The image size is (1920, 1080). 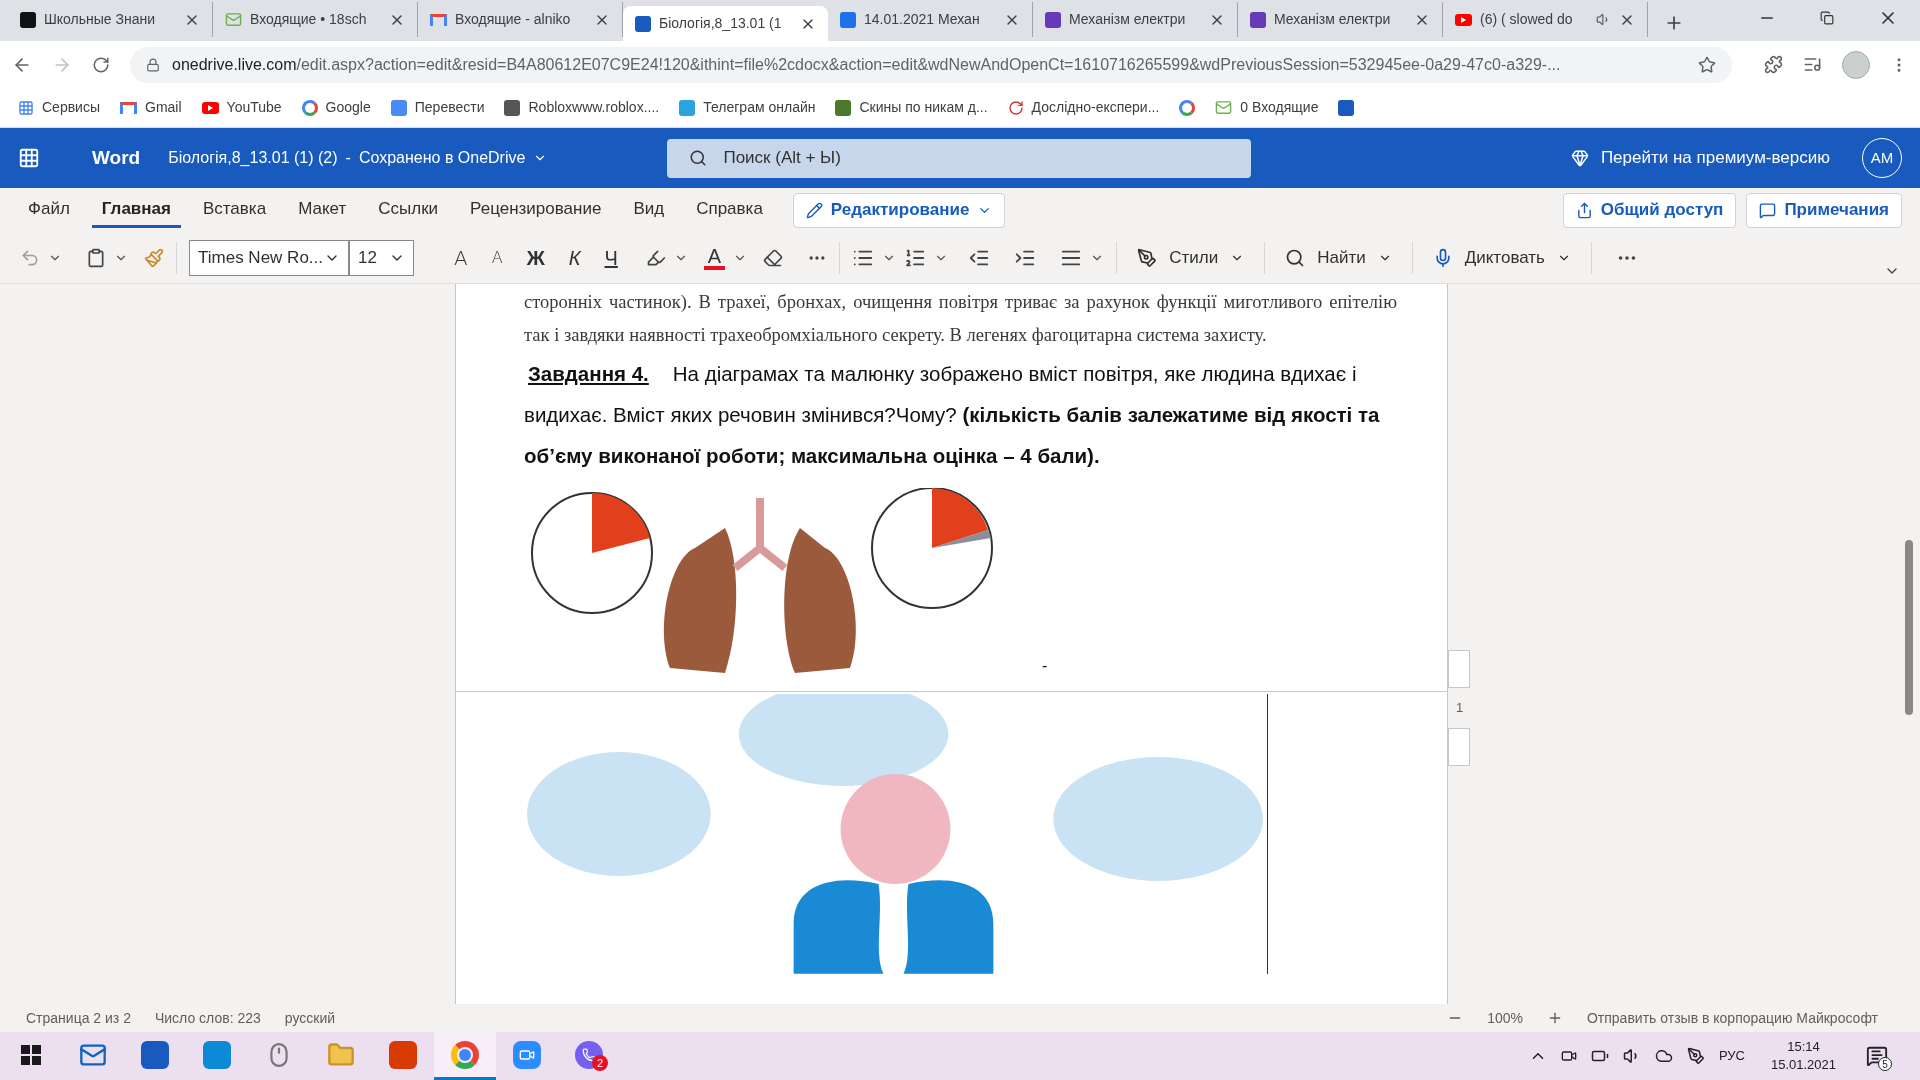 What do you see at coordinates (1812, 64) in the screenshot?
I see `media-queue-icon` at bounding box center [1812, 64].